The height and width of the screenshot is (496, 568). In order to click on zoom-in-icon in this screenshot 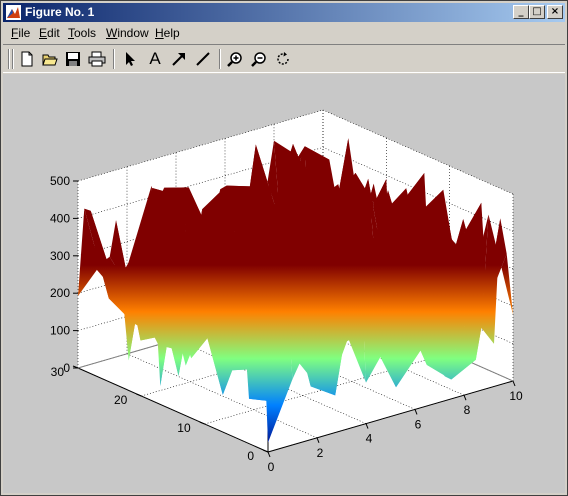, I will do `click(234, 59)`.